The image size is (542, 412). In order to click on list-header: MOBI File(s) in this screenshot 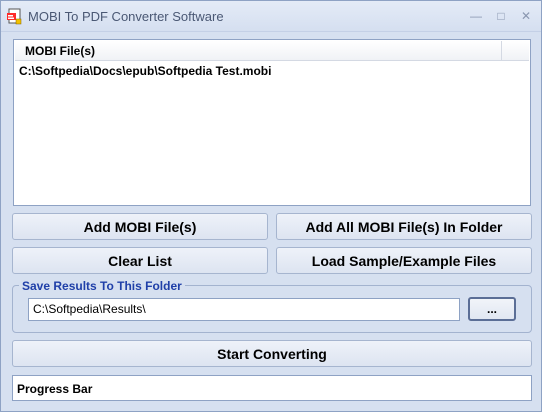, I will do `click(272, 51)`.